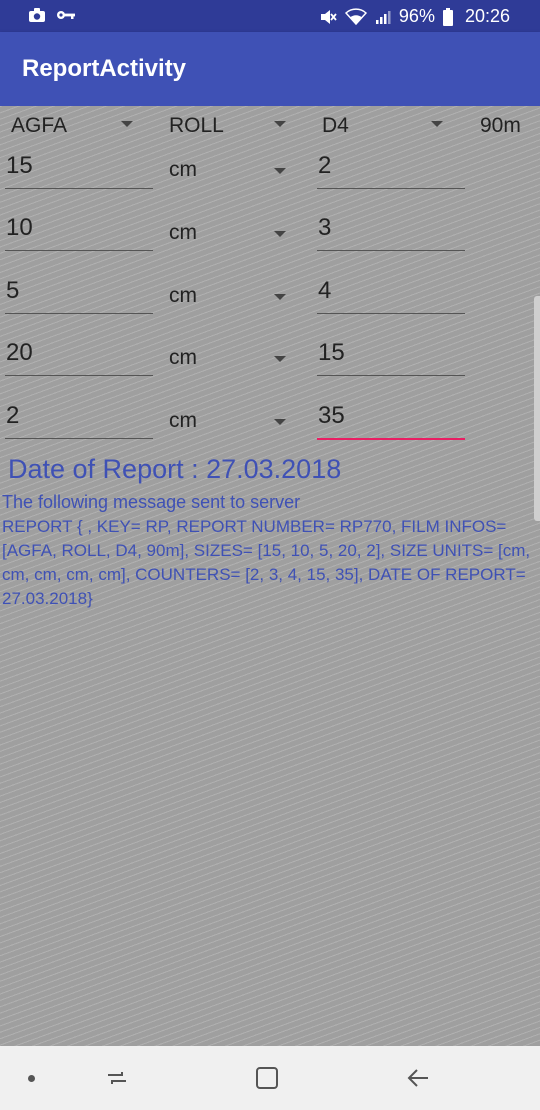  Describe the element at coordinates (416, 16) in the screenshot. I see `battery-level: 96%` at that location.